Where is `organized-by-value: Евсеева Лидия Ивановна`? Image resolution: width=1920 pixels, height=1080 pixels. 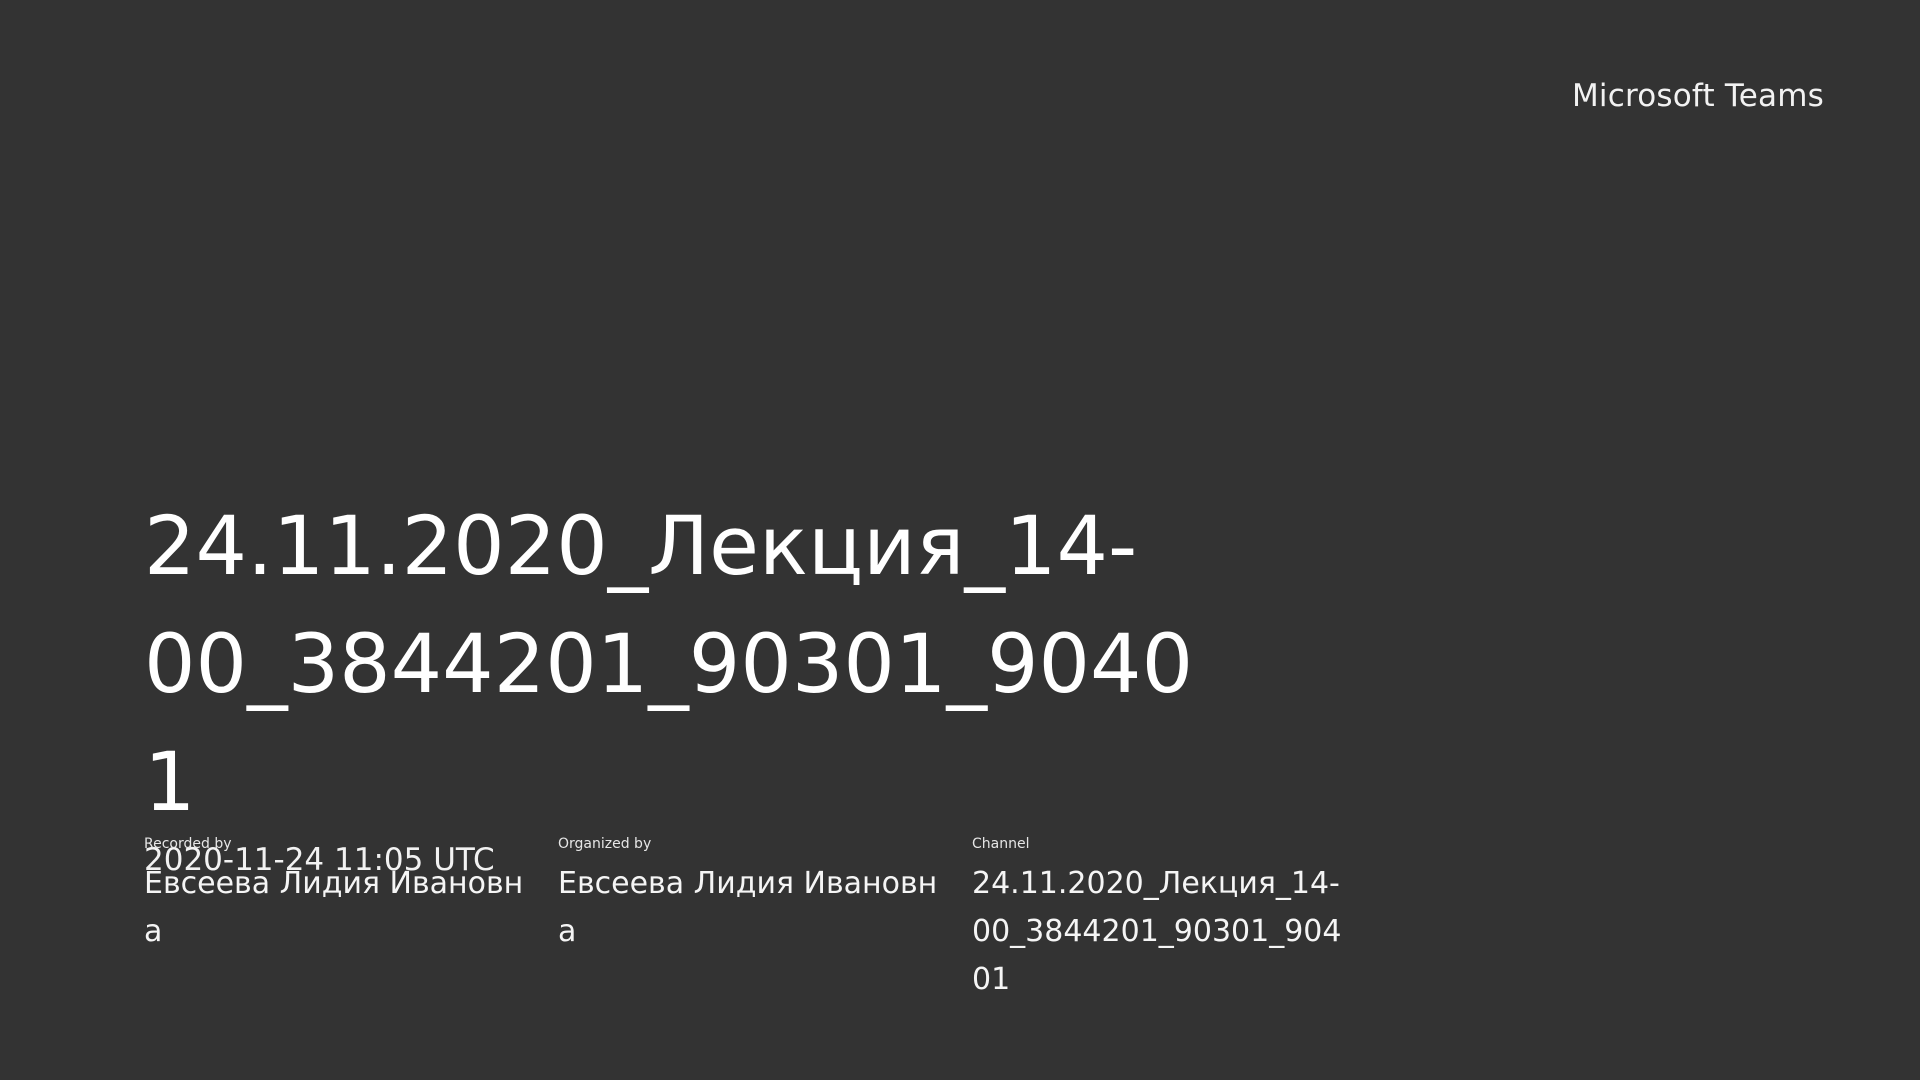 organized-by-value: Евсеева Лидия Ивановна is located at coordinates (748, 907).